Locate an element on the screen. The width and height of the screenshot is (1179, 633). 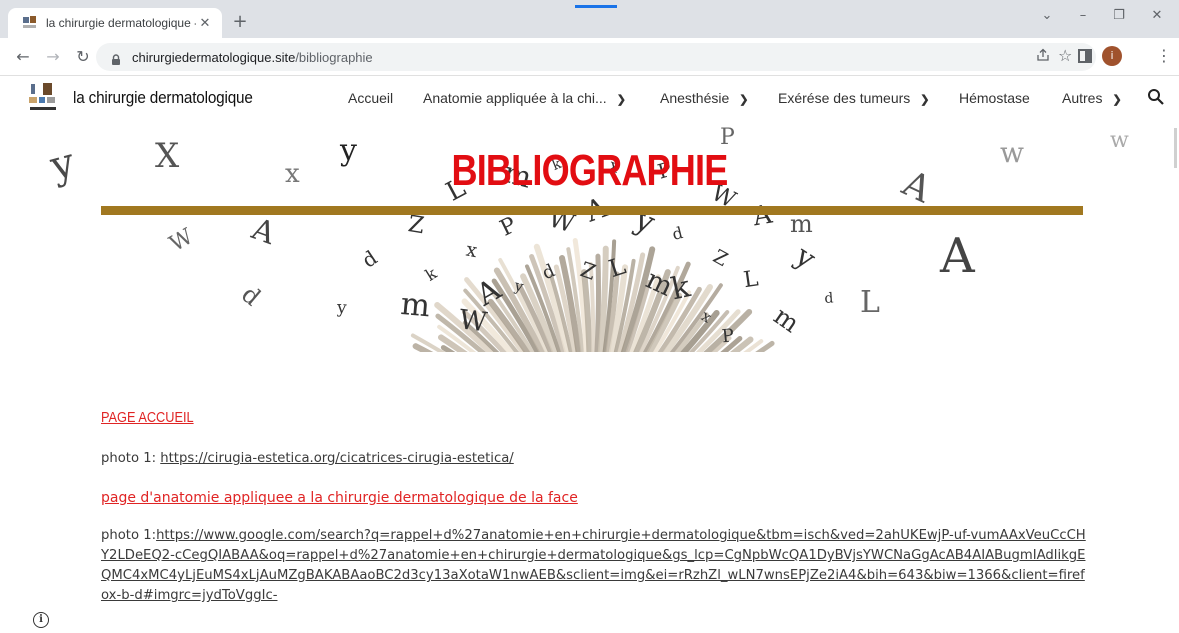
restore-button: ❐ is located at coordinates (1119, 15).